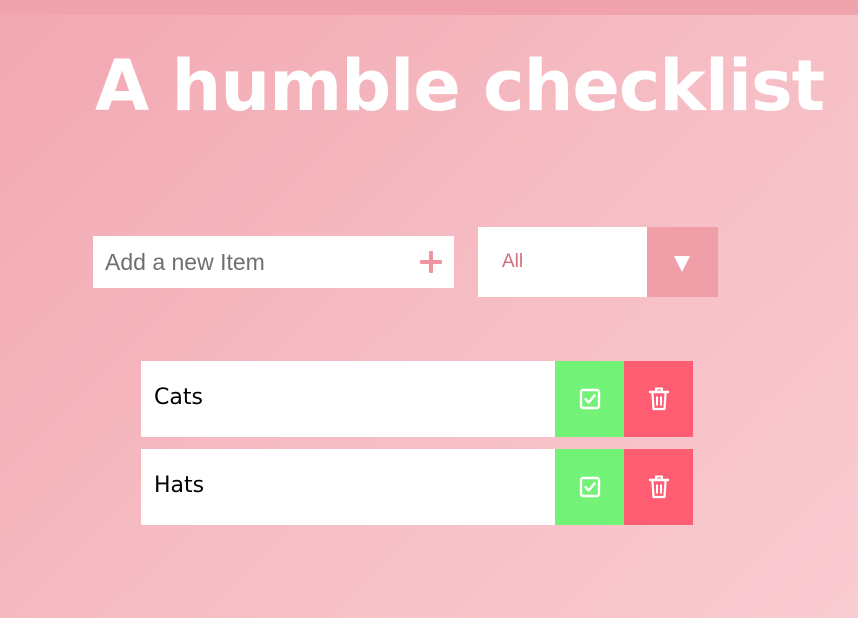 The height and width of the screenshot is (618, 858). What do you see at coordinates (429, 7) in the screenshot?
I see `top-strip` at bounding box center [429, 7].